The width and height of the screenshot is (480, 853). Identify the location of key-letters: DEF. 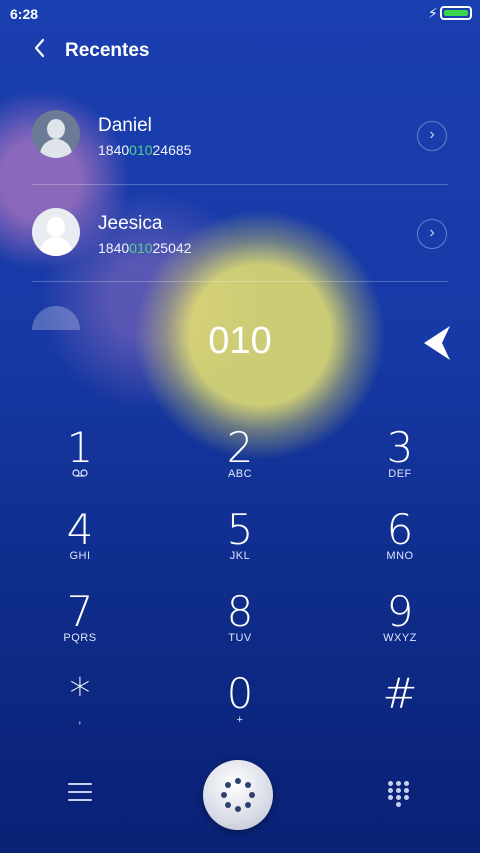
(400, 474).